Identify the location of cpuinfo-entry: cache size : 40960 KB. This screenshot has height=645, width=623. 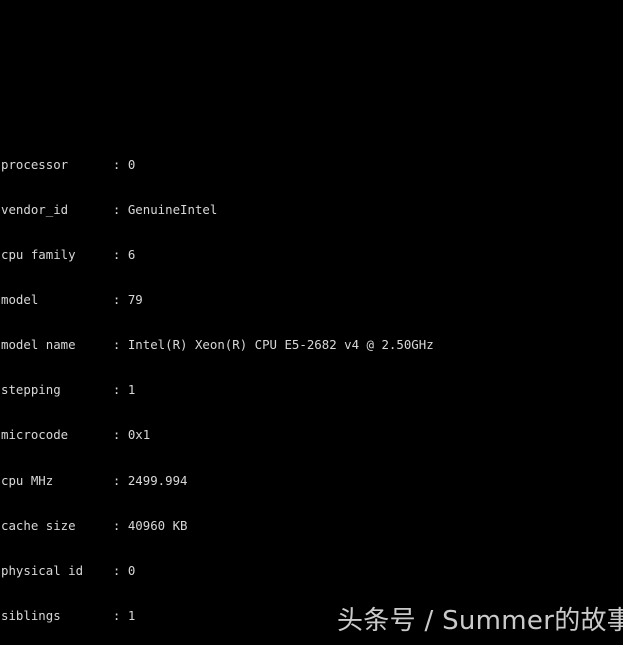
(94, 525).